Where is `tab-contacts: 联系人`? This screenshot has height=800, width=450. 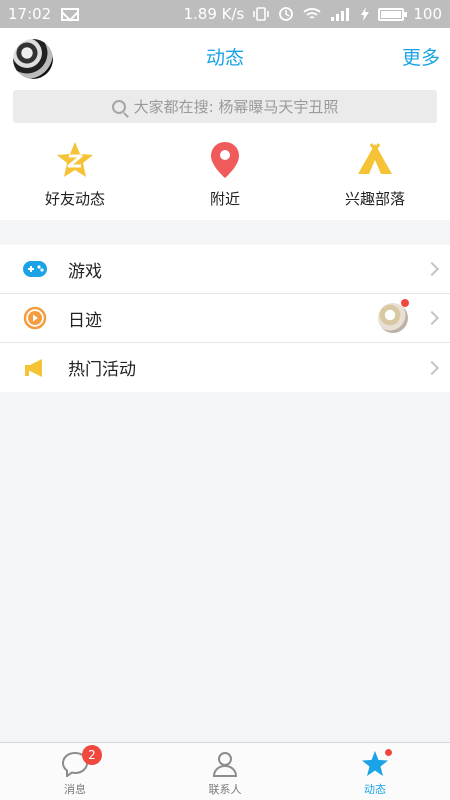
tab-contacts: 联系人 is located at coordinates (225, 771).